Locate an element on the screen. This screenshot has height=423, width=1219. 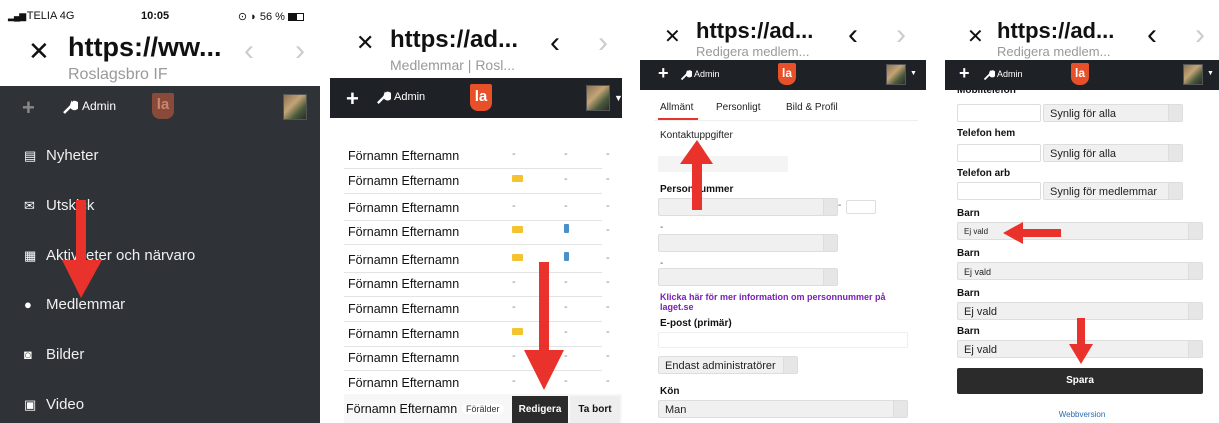
menu-item-utskick: ✉ Utskick is located at coordinates (150, 208).